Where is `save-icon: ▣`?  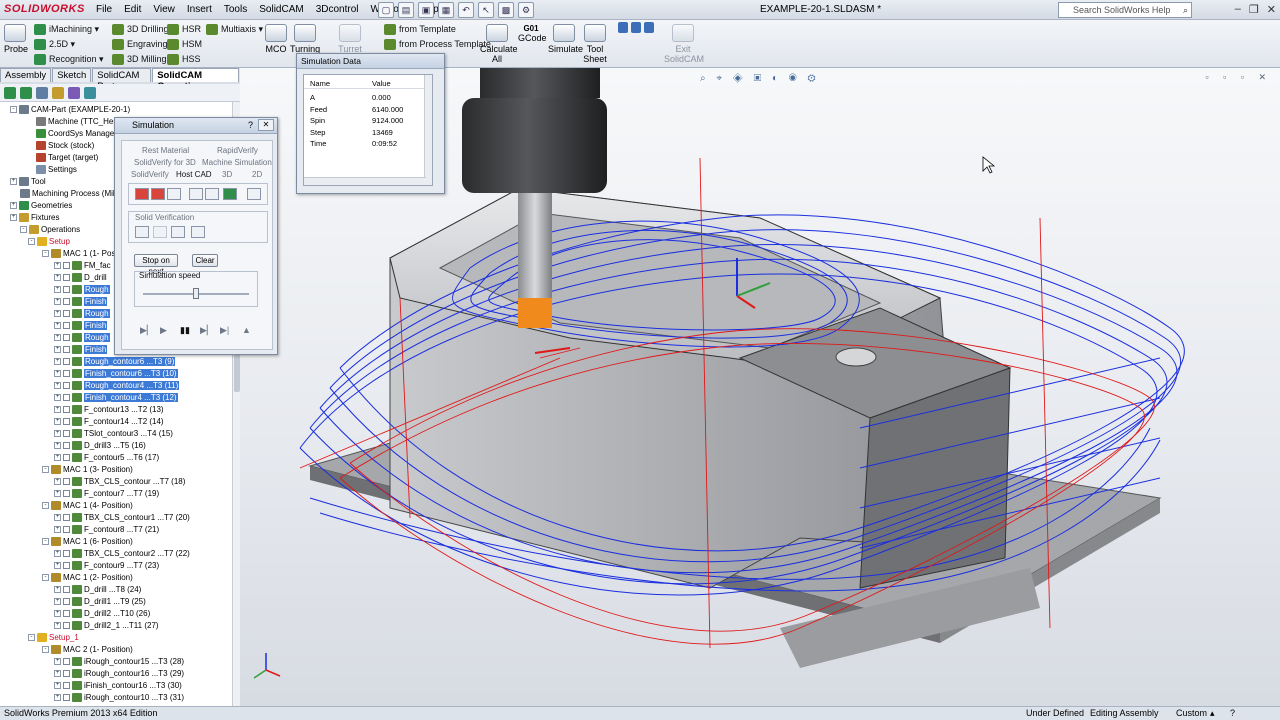
save-icon: ▣ is located at coordinates (426, 10).